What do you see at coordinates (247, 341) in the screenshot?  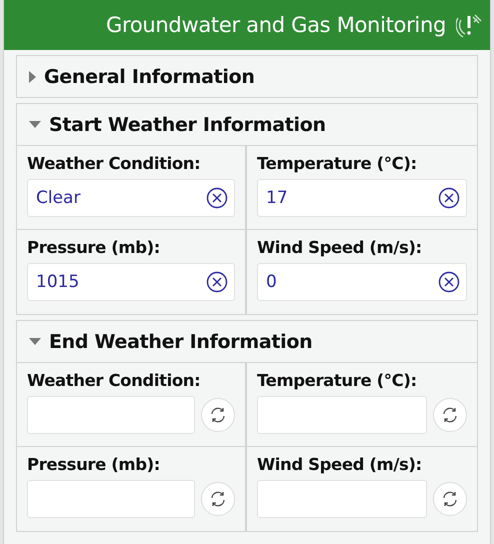 I see `section-header: End Weather Information` at bounding box center [247, 341].